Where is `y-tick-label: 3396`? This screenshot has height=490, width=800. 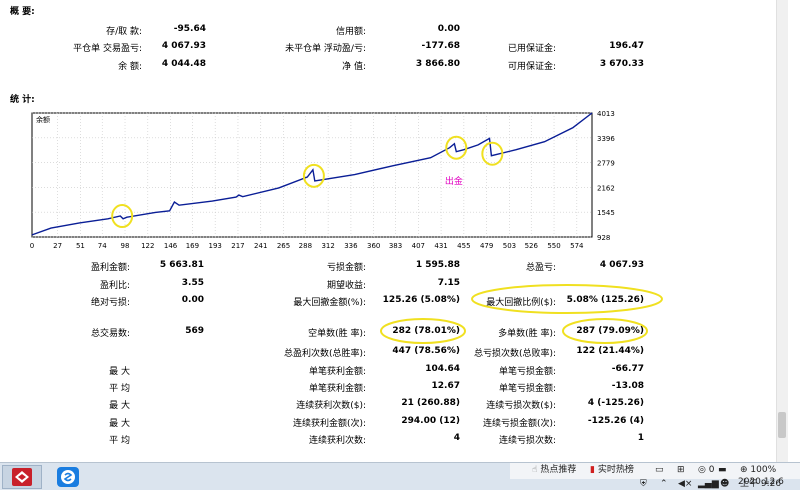 y-tick-label: 3396 is located at coordinates (606, 139).